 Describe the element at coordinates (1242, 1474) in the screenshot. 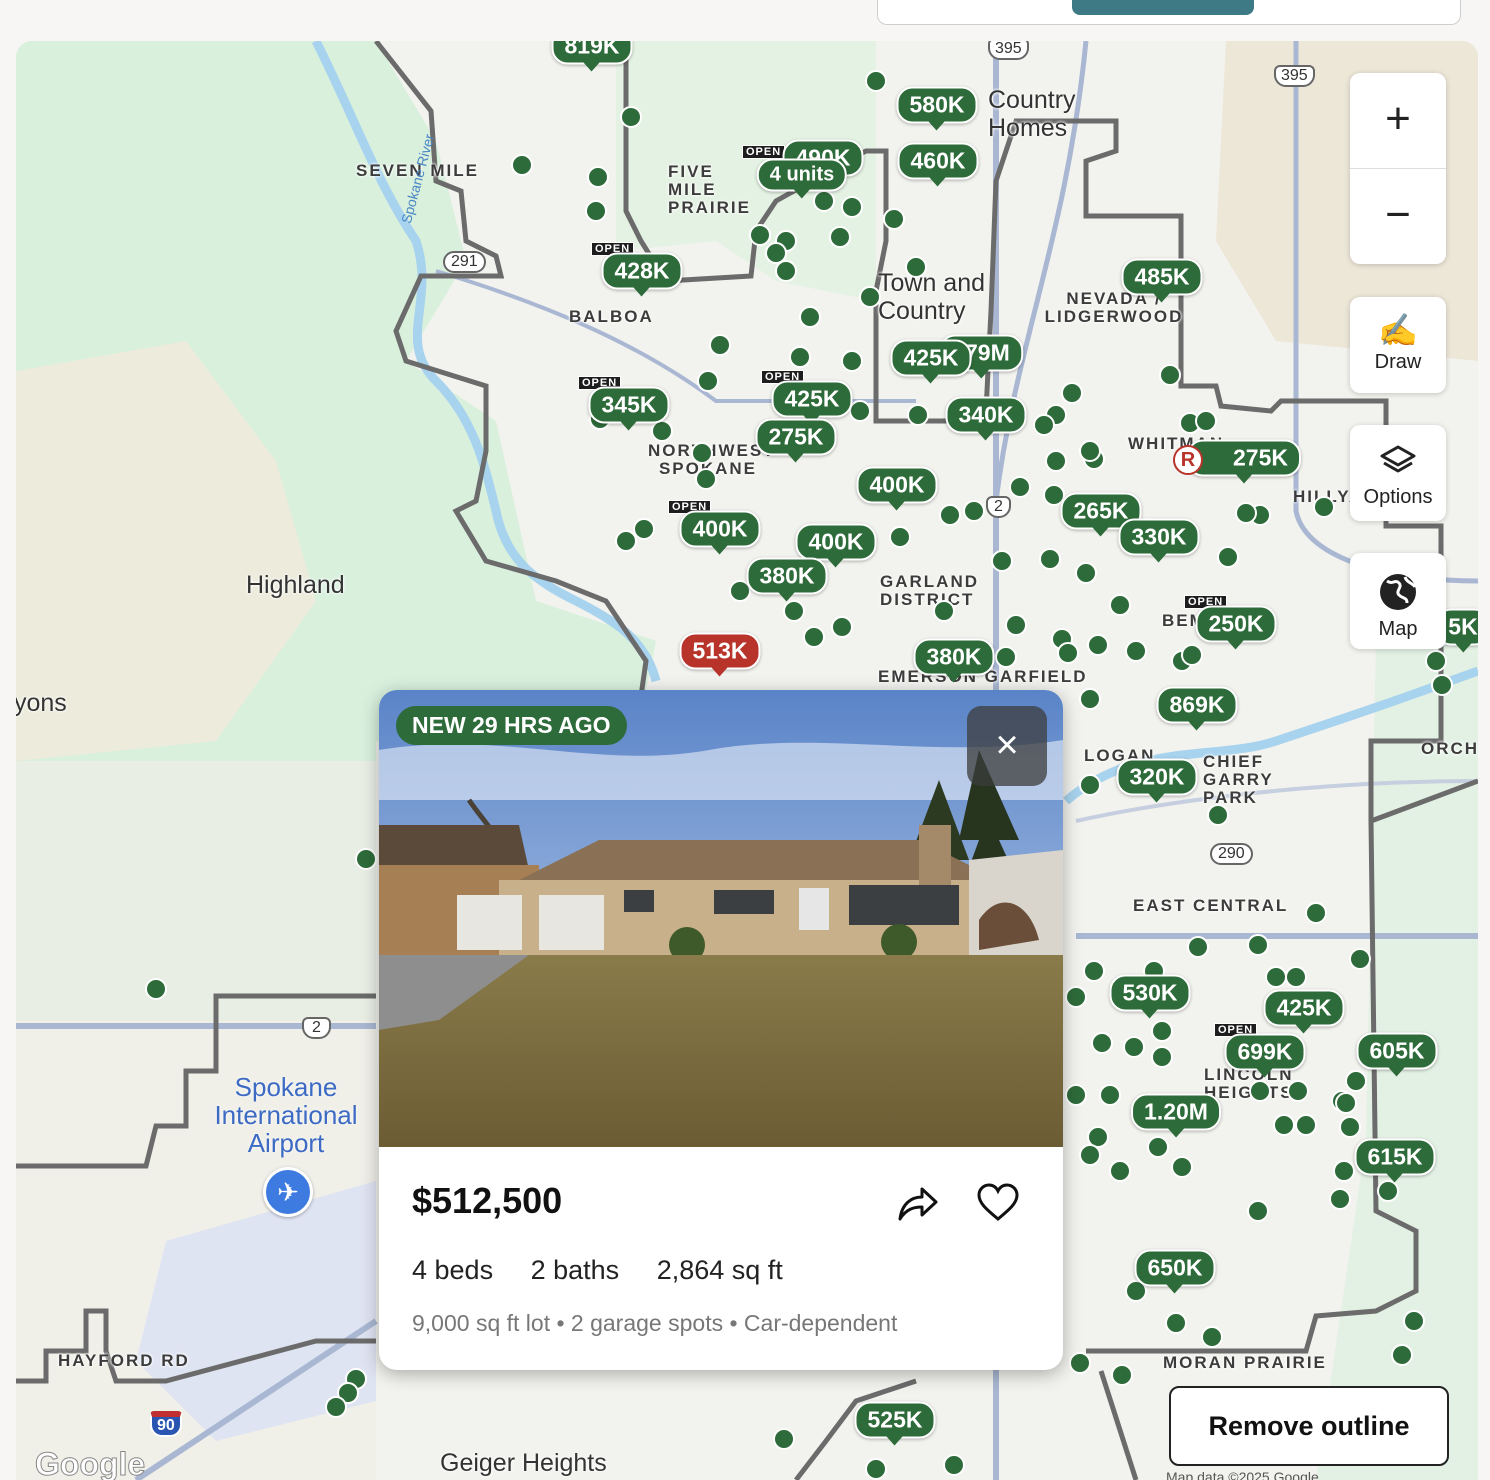

I see `map-attribution: Map data ©2025 Google` at that location.